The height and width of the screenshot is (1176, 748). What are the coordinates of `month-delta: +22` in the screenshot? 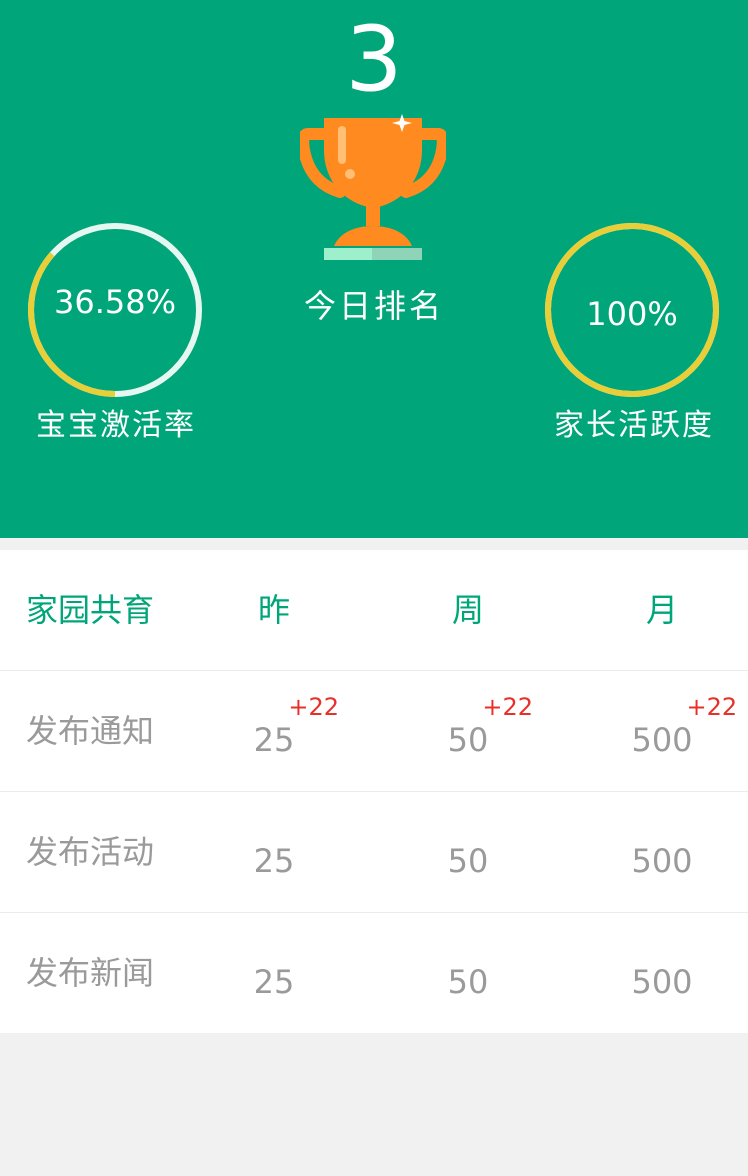 It's located at (712, 707).